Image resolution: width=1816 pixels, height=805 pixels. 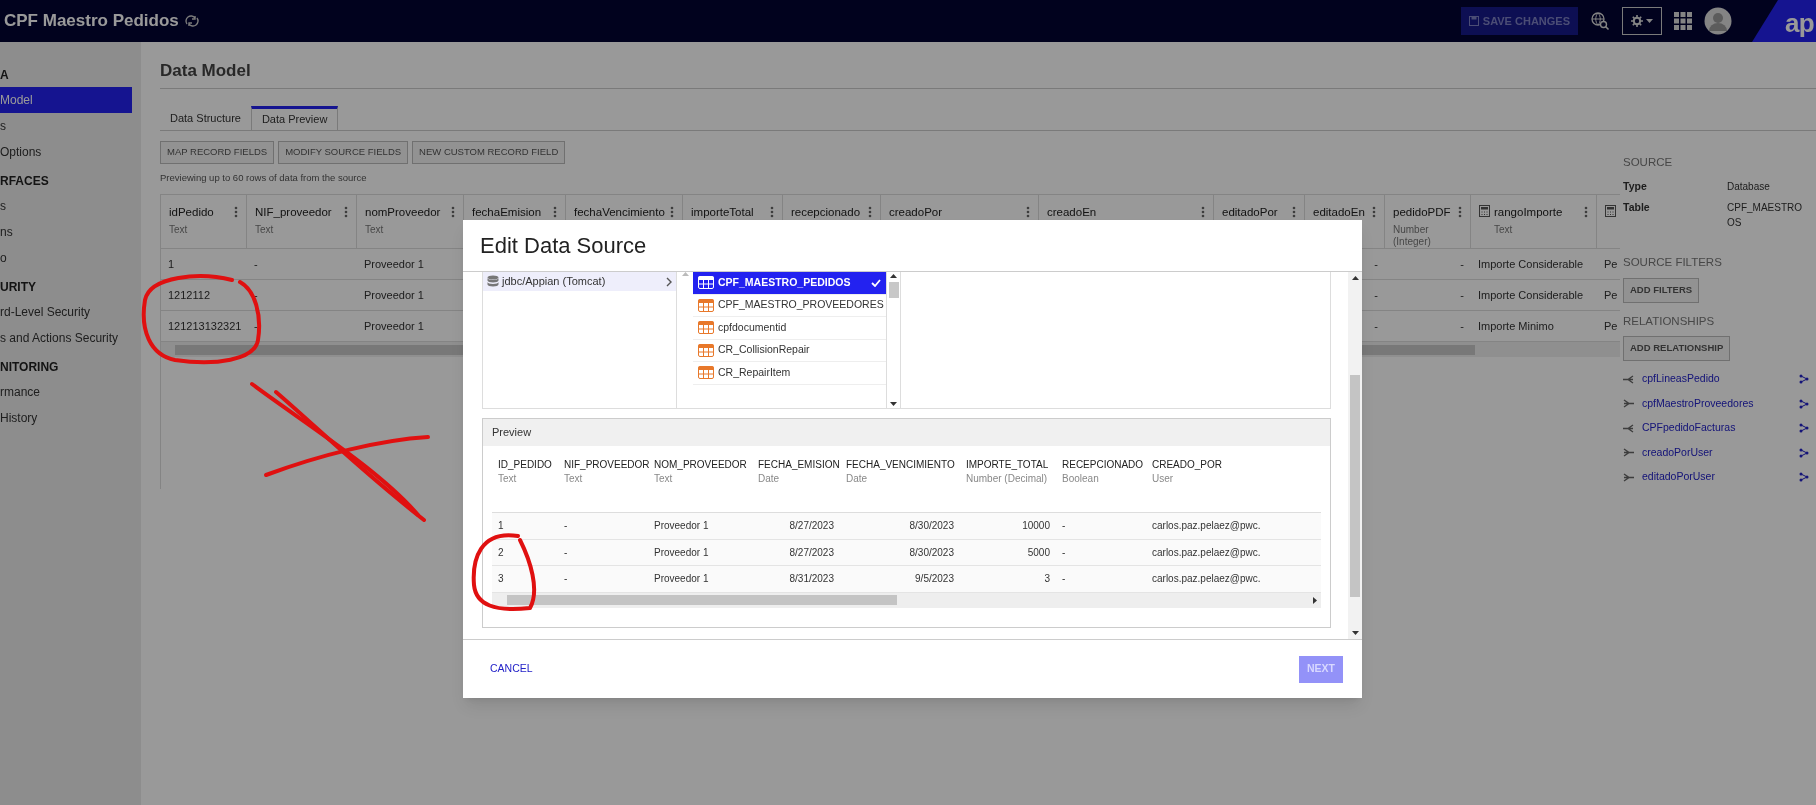 What do you see at coordinates (811, 526) in the screenshot?
I see `table-cell-text: 8/27/2023` at bounding box center [811, 526].